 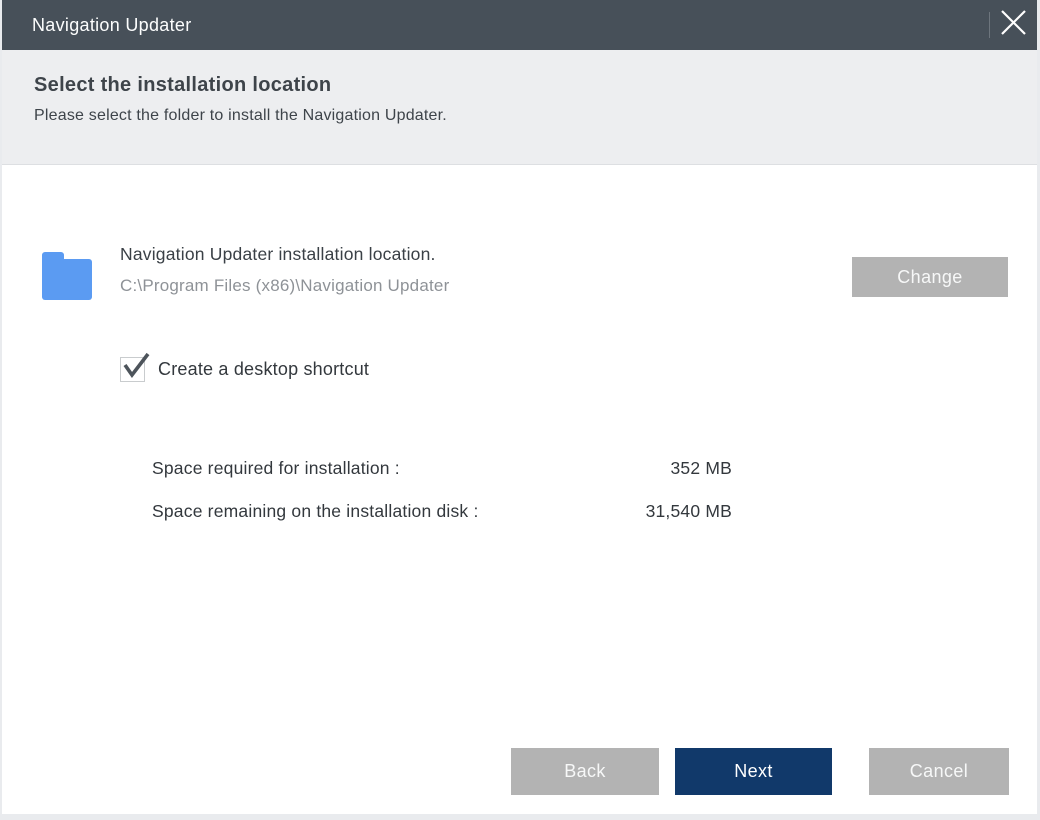 I want to click on space-remaining-value: 31,540 MB, so click(x=688, y=511).